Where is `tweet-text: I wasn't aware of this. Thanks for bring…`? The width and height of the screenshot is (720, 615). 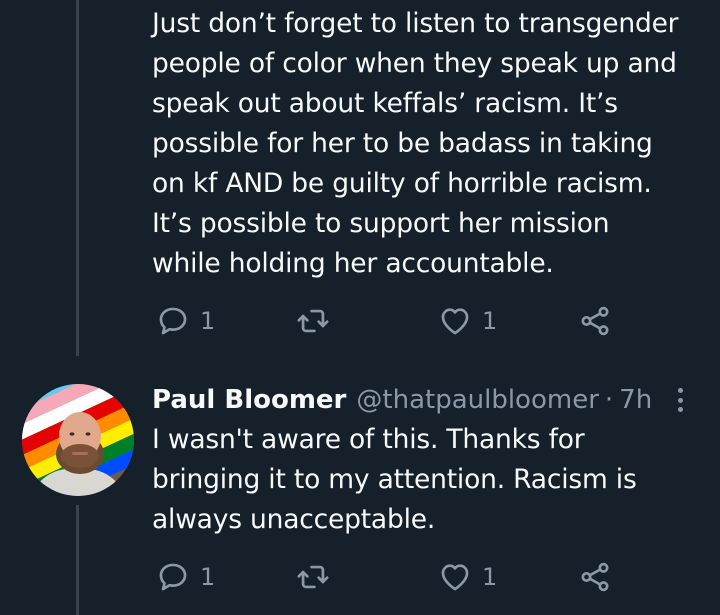
tweet-text: I wasn't aware of this. Thanks for bring… is located at coordinates (394, 479).